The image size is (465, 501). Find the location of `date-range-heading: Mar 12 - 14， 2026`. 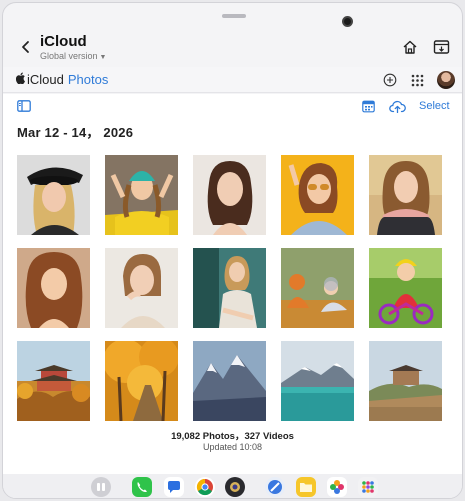

date-range-heading: Mar 12 - 14， 2026 is located at coordinates (75, 132).